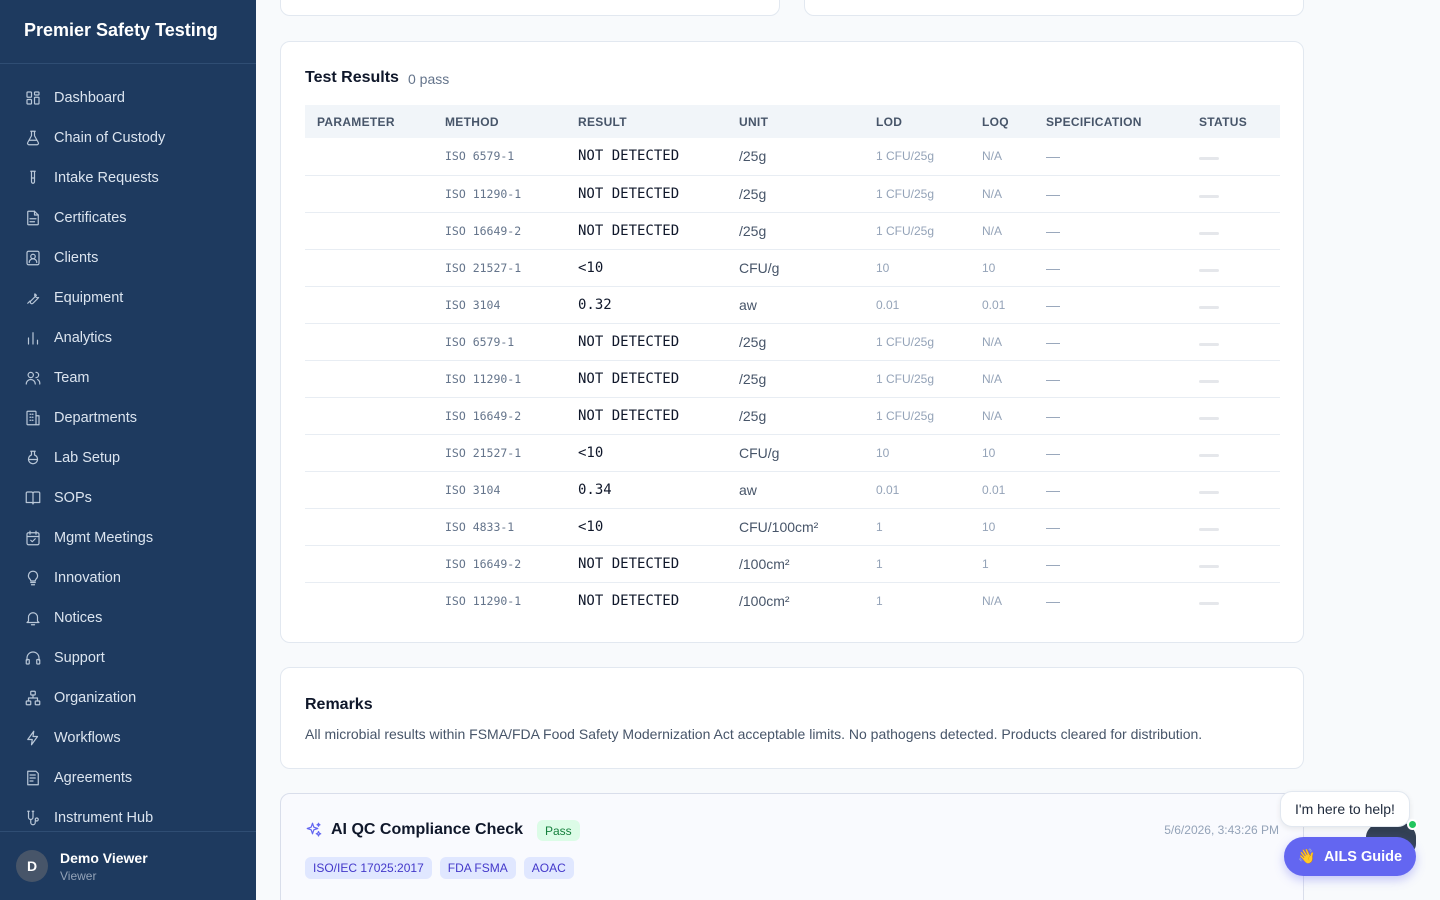 The height and width of the screenshot is (900, 1440). Describe the element at coordinates (792, 489) in the screenshot. I see `table-row: ISO 3104 0.34 aw 0.01 0.01 —` at that location.